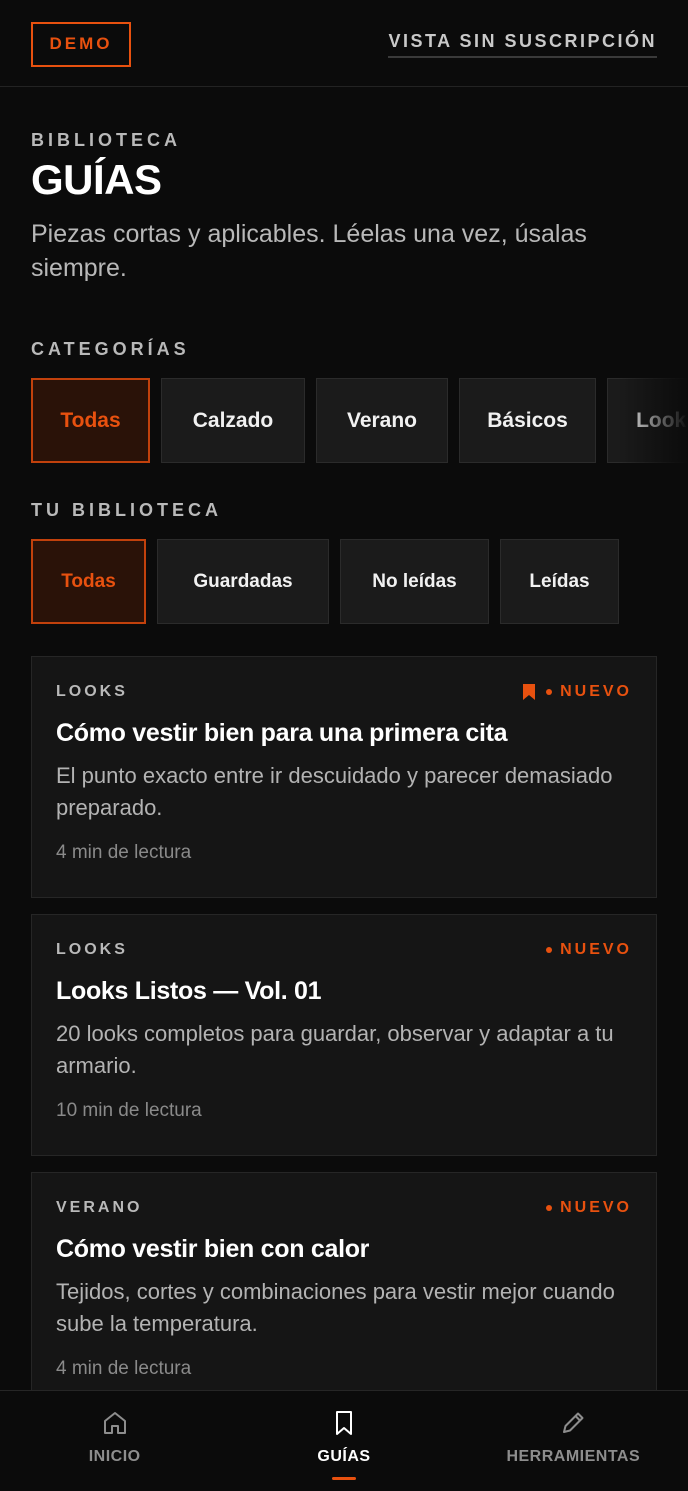 Image resolution: width=688 pixels, height=1491 pixels. What do you see at coordinates (90, 421) in the screenshot?
I see `category-chip-todas: Todas` at bounding box center [90, 421].